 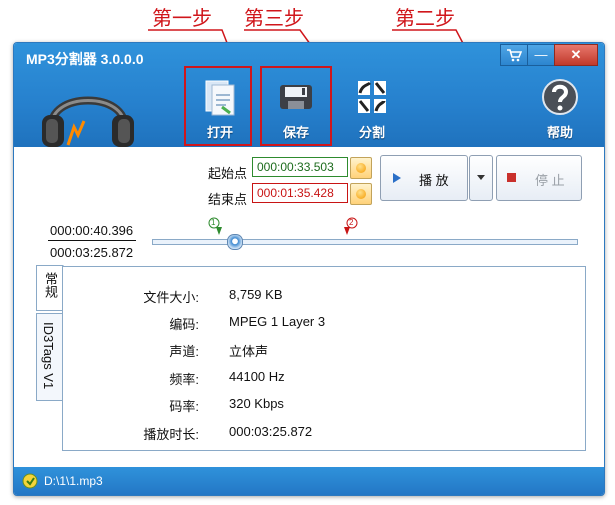 I want to click on position-slider, so click(x=365, y=242).